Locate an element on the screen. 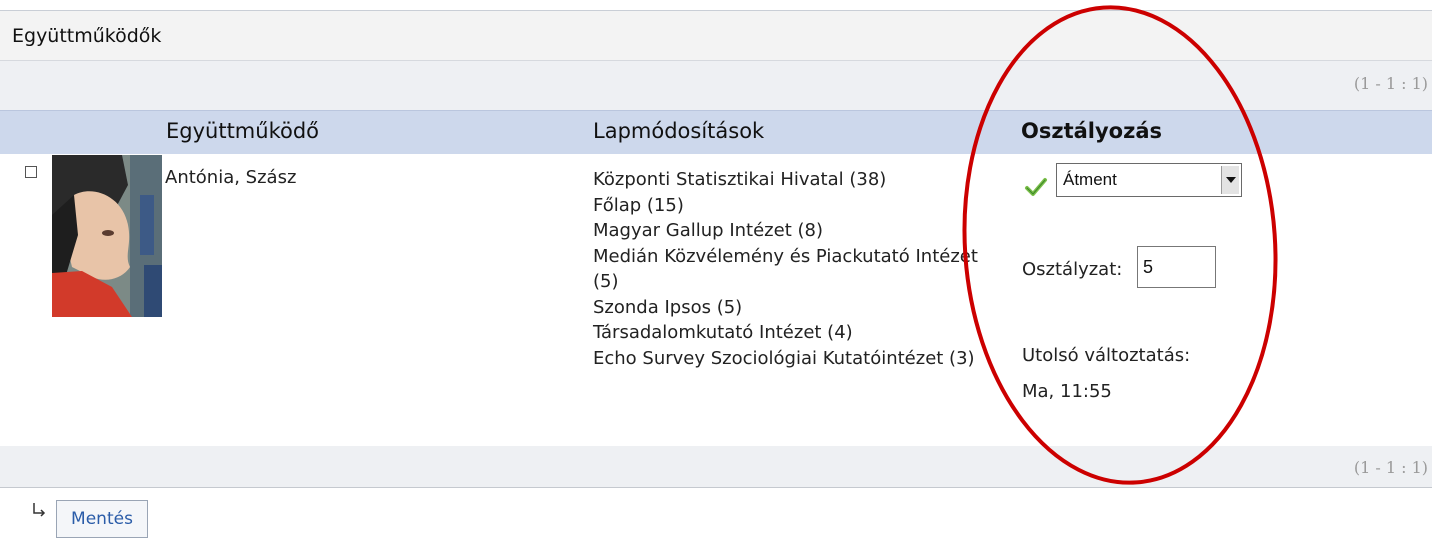 This screenshot has width=1432, height=544. column-header-grading: Osztályozás is located at coordinates (1091, 131).